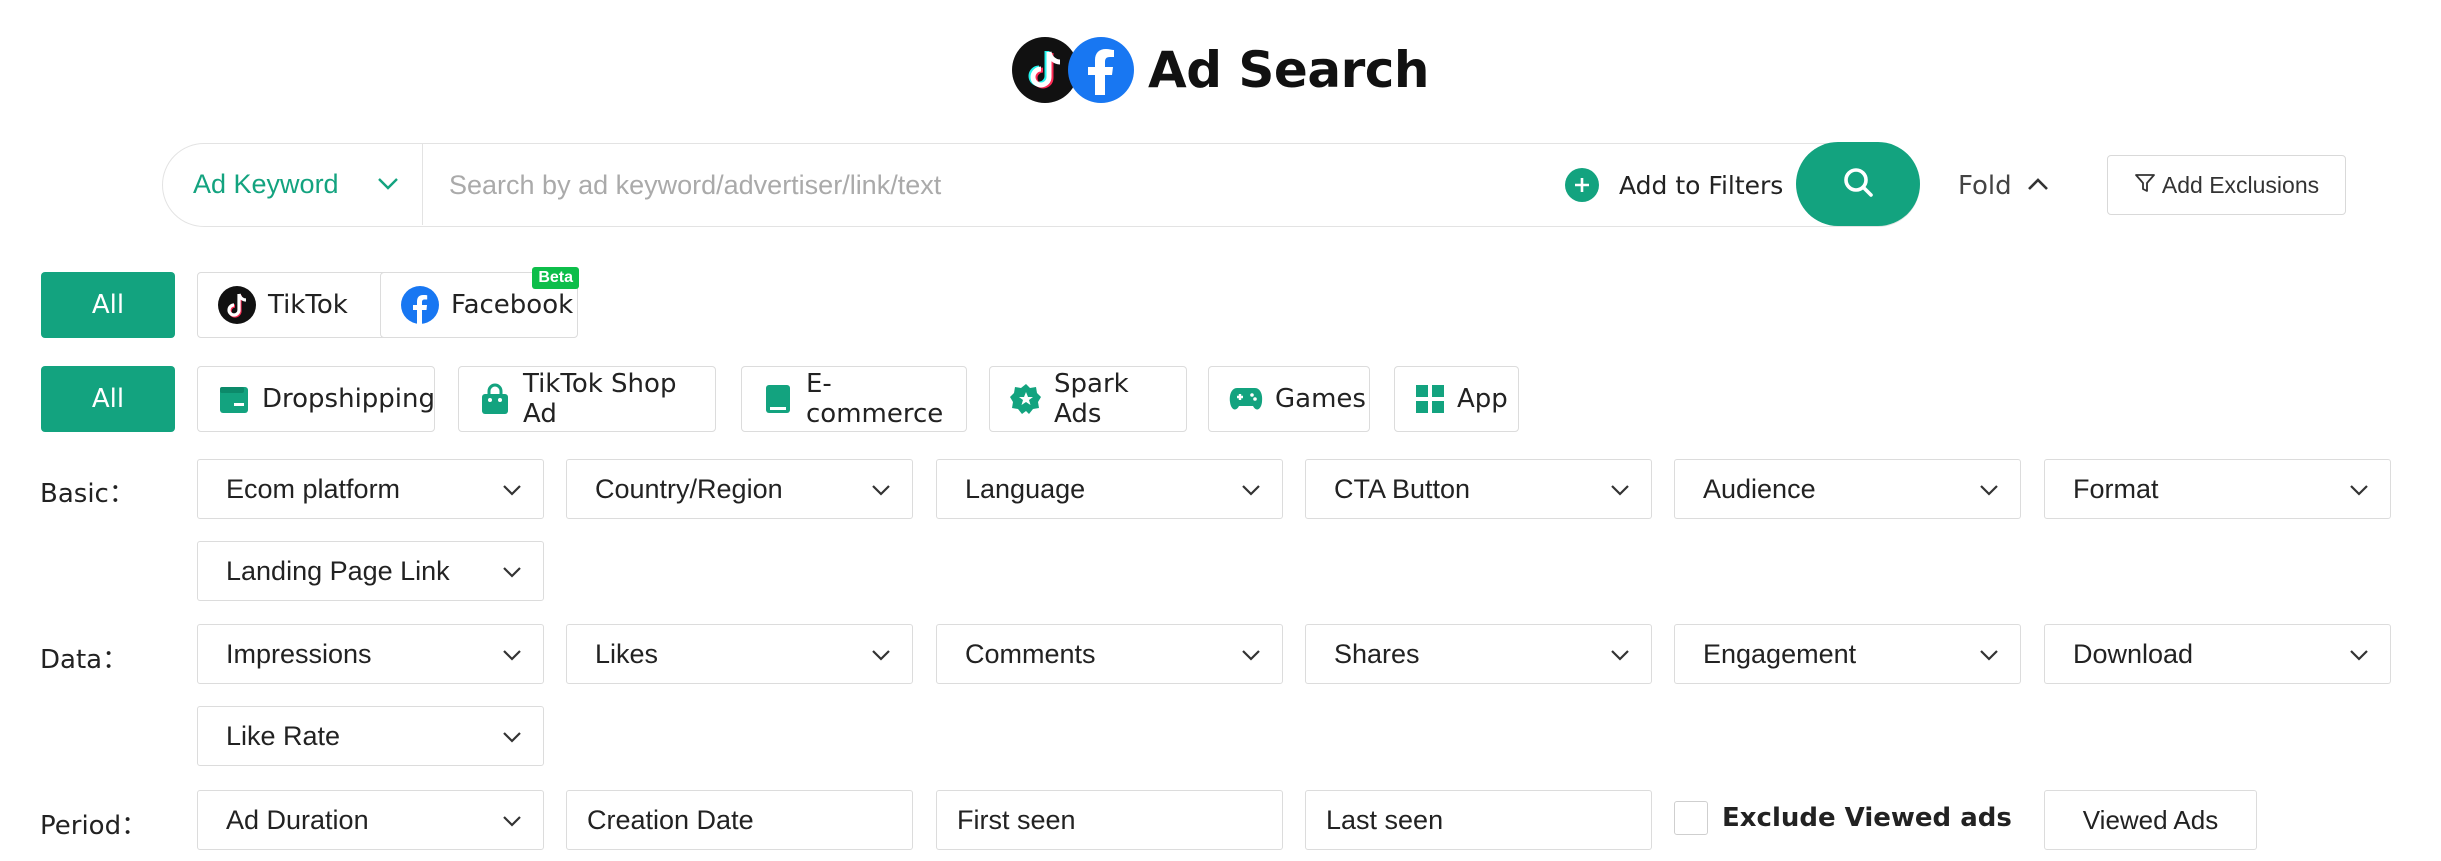 This screenshot has height=861, width=2441. I want to click on language-dropdown: Language, so click(1109, 489).